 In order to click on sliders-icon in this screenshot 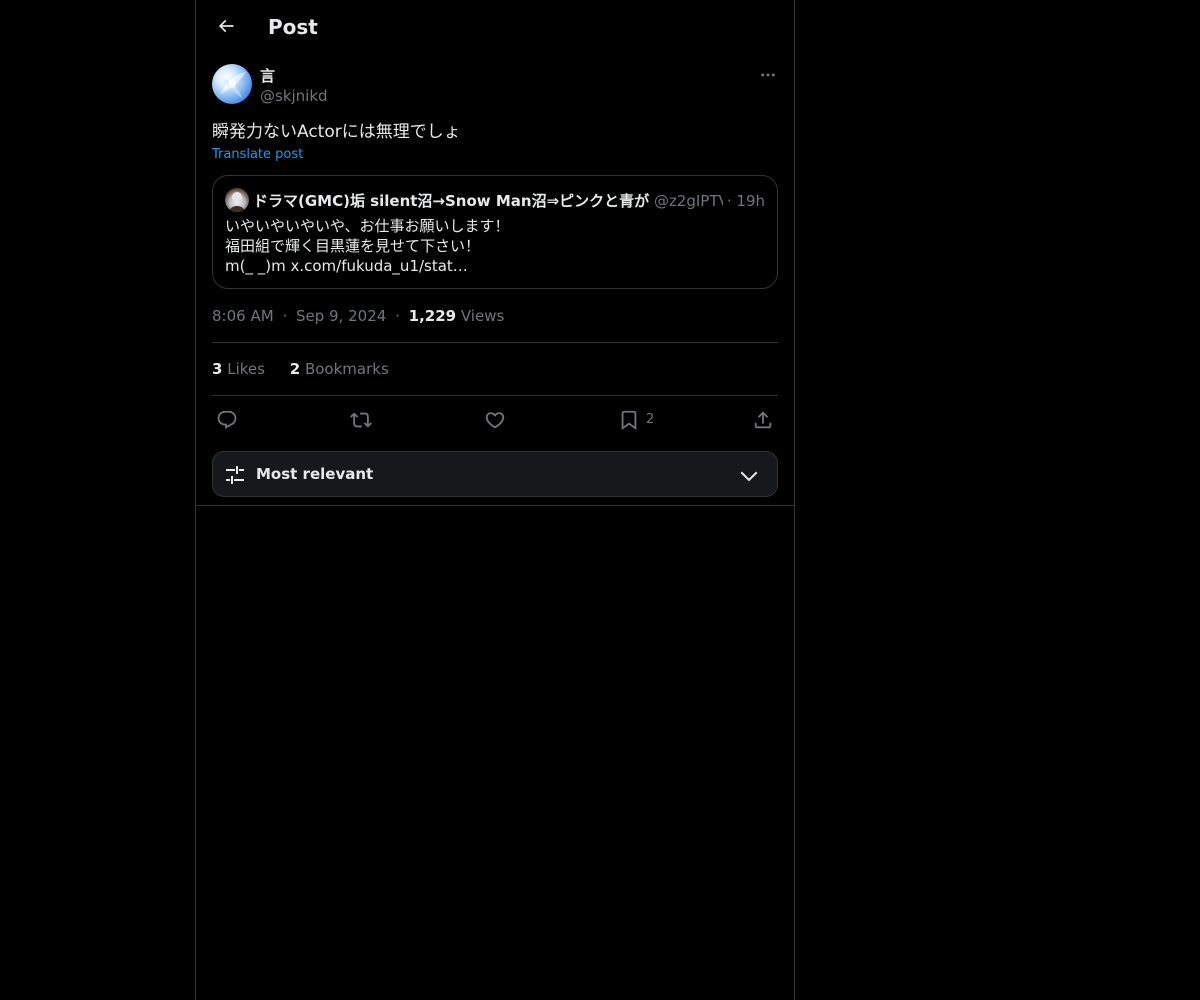, I will do `click(235, 475)`.